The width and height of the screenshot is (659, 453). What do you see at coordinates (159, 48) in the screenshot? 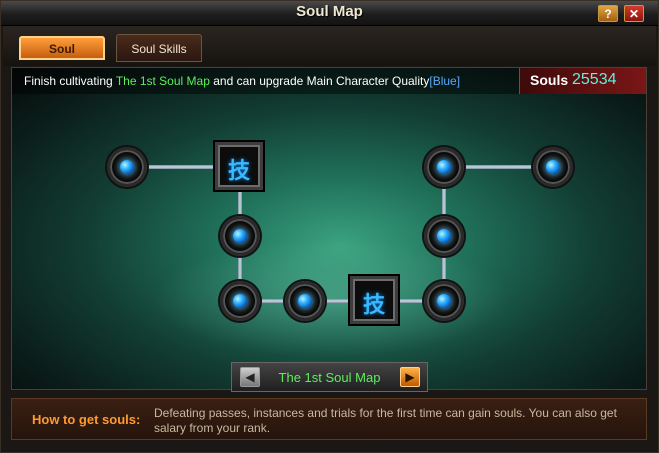
I see `tab-soul-skills: Soul Skills` at bounding box center [159, 48].